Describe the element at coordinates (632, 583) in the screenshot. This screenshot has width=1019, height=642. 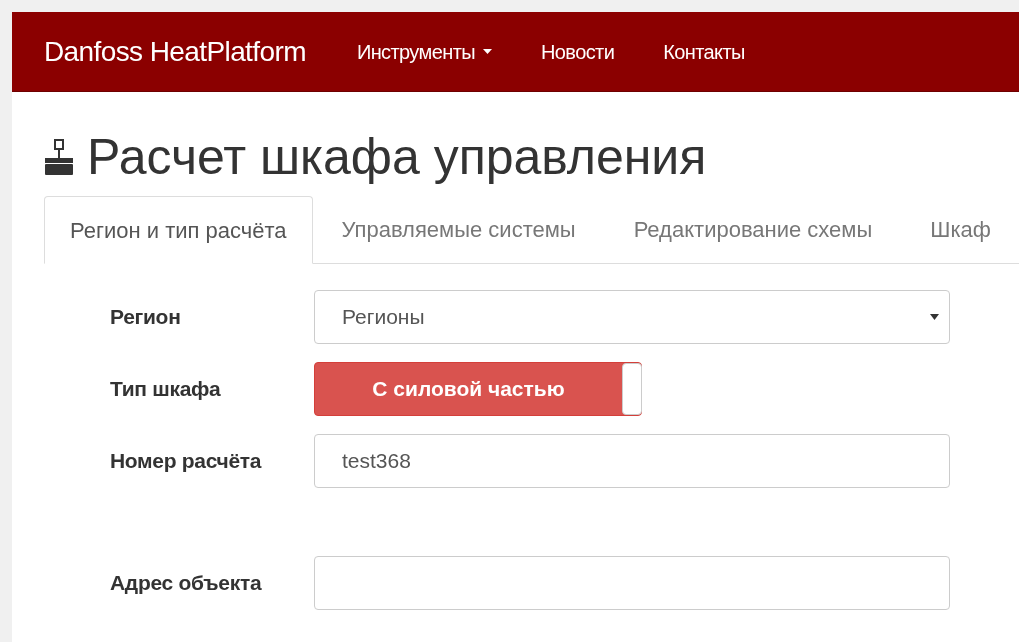
I see `input-field` at that location.